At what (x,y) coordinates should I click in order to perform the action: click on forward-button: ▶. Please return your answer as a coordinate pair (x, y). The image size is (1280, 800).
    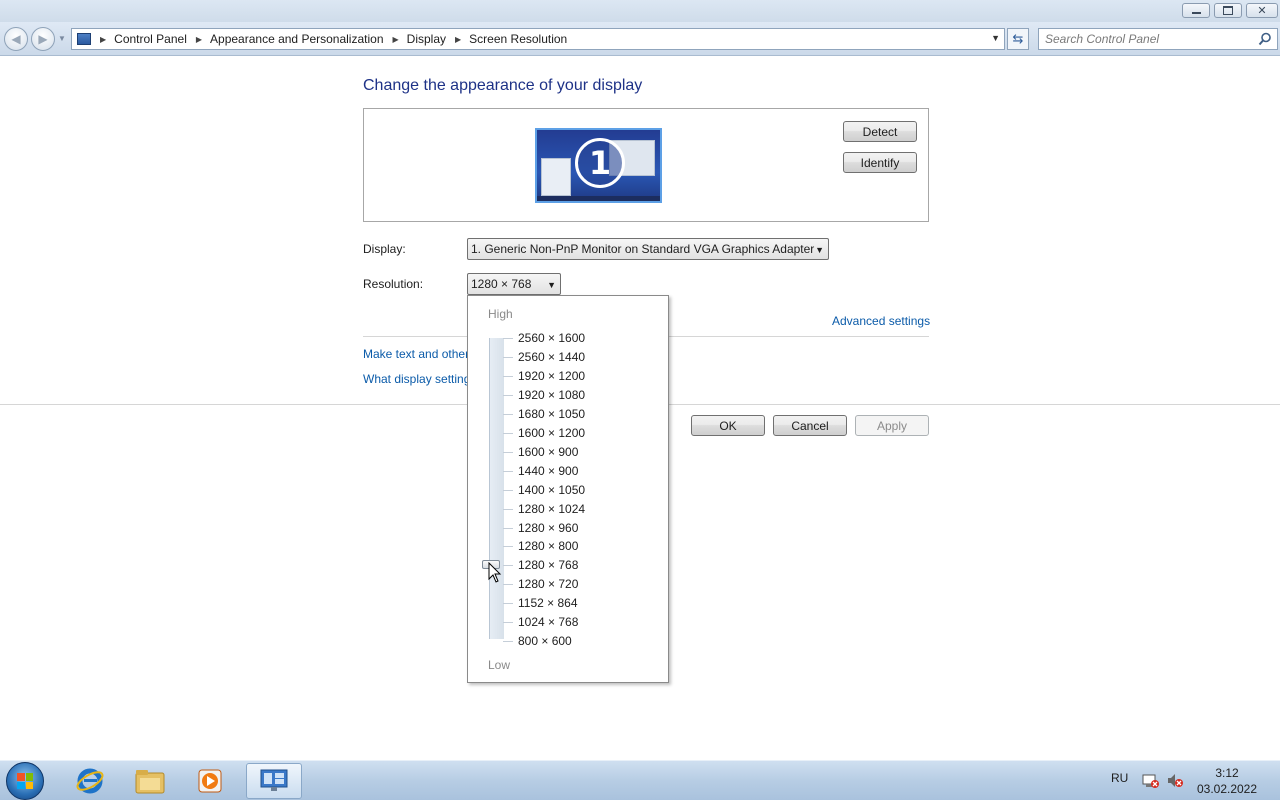
    Looking at the image, I should click on (43, 39).